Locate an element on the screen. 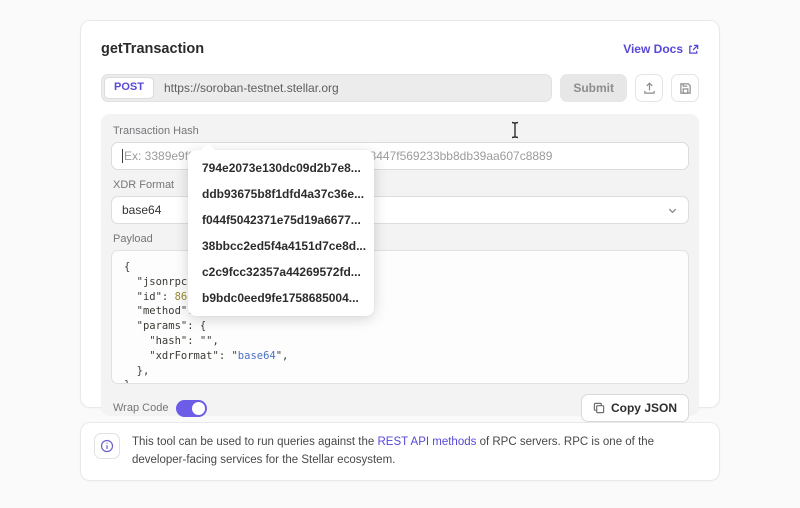  toggle-knob is located at coordinates (199, 408).